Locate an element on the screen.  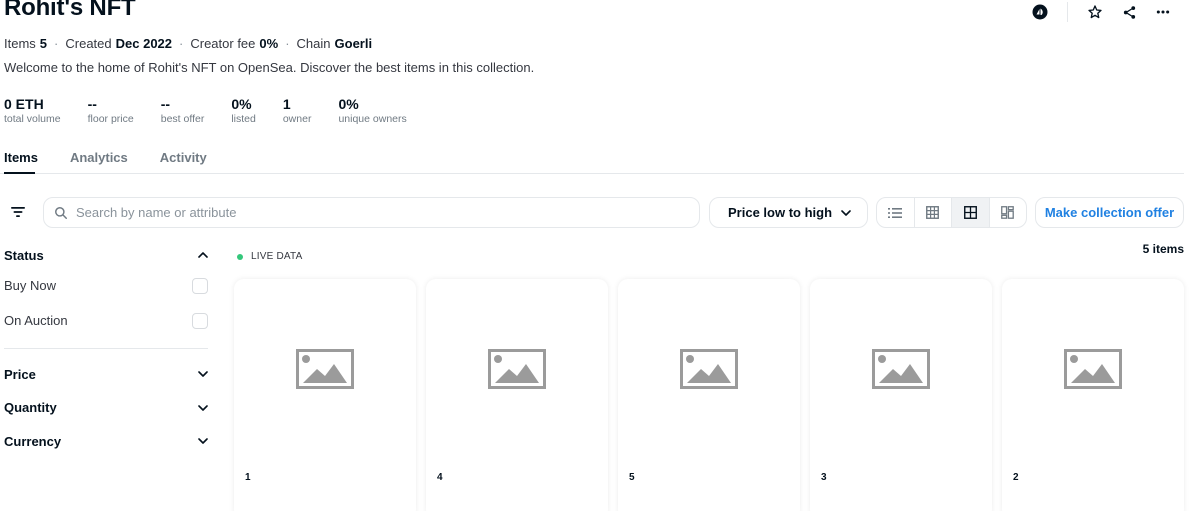
list-view-icon is located at coordinates (895, 212).